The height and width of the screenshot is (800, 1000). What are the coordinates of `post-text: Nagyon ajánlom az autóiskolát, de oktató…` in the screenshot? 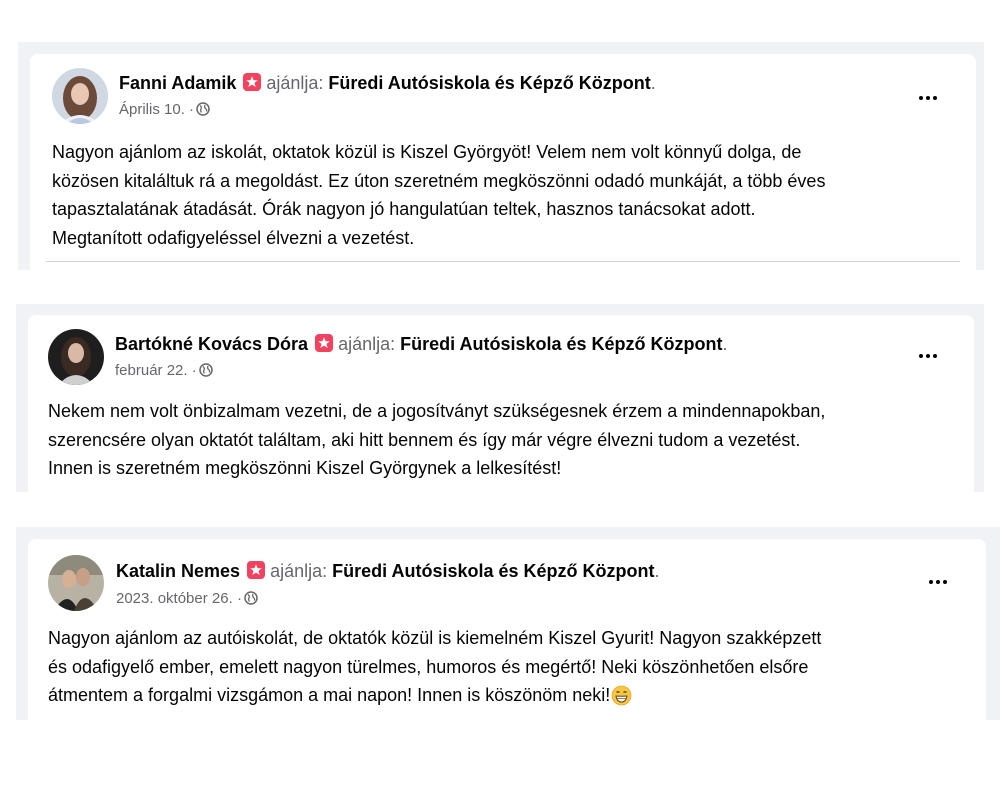 It's located at (434, 667).